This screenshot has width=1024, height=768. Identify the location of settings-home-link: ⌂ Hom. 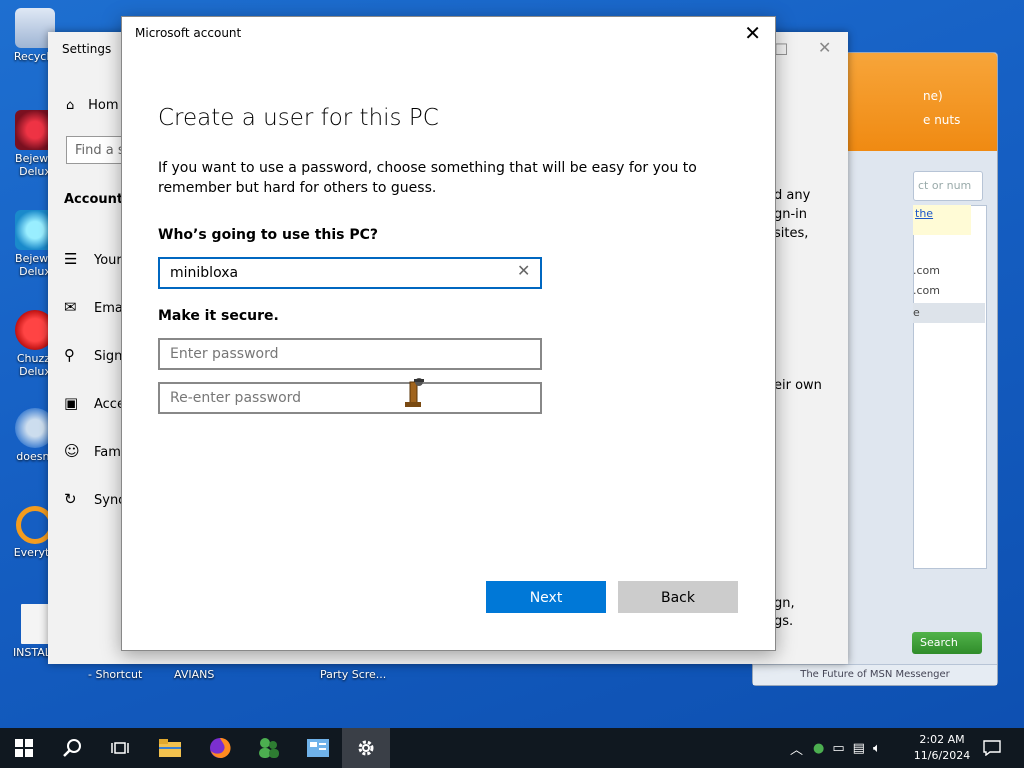
(92, 105).